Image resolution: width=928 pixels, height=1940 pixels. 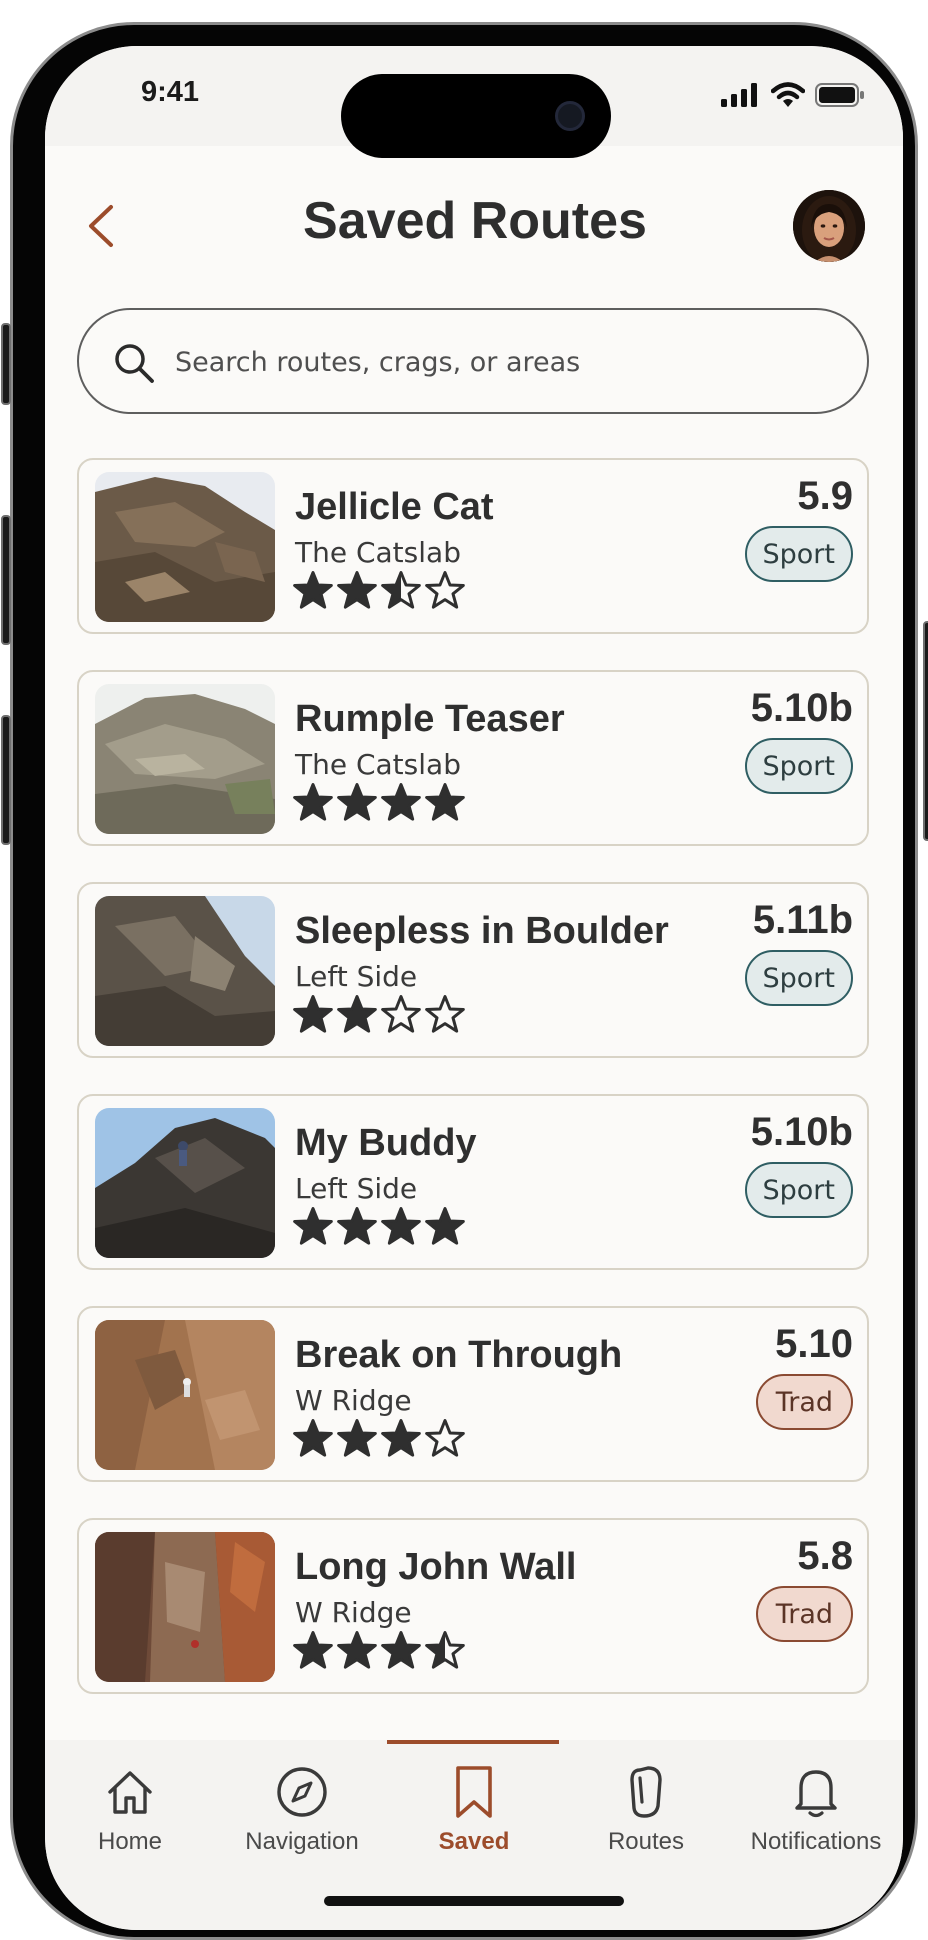 What do you see at coordinates (6, 780) in the screenshot?
I see `volume-down-button` at bounding box center [6, 780].